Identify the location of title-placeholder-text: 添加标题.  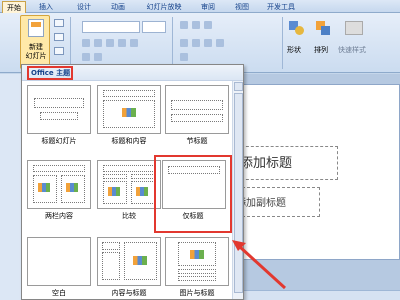
(266, 163).